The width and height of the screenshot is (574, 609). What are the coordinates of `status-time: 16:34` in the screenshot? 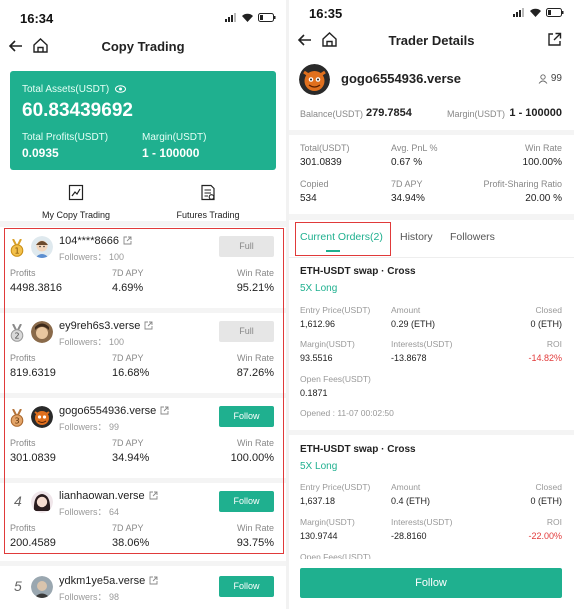 It's located at (37, 18).